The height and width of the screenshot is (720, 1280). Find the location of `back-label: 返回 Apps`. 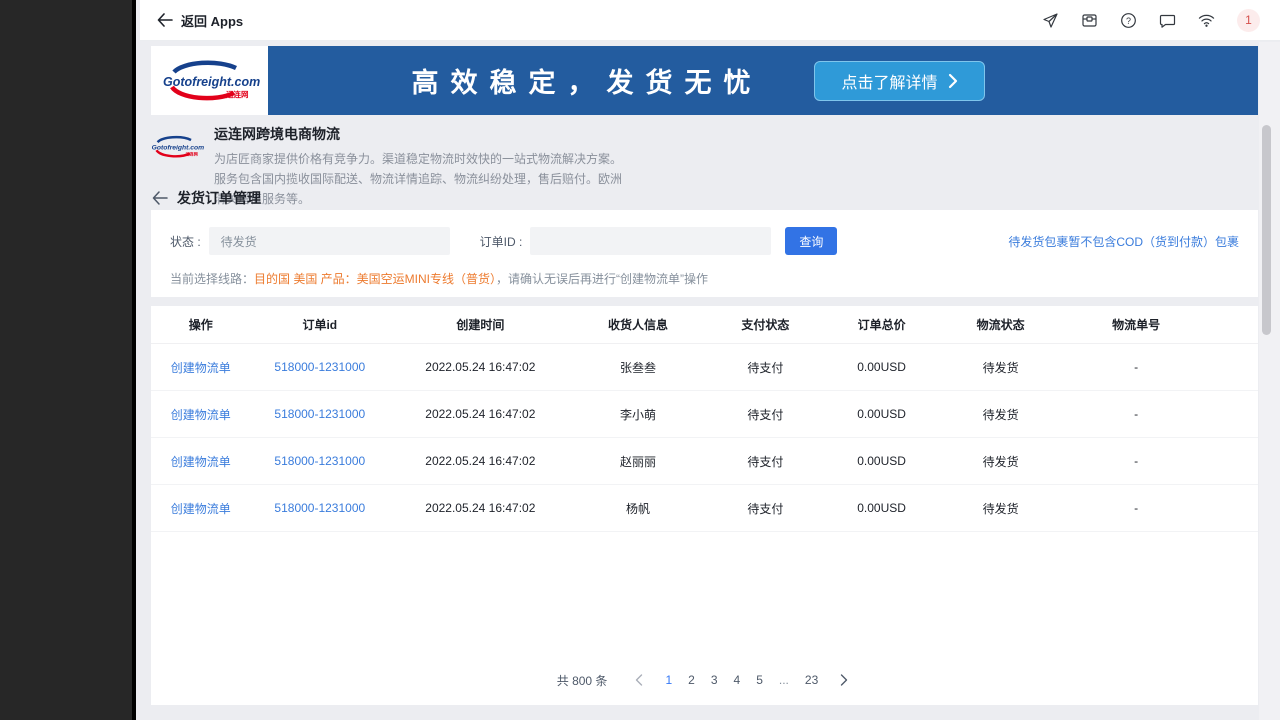

back-label: 返回 Apps is located at coordinates (212, 21).